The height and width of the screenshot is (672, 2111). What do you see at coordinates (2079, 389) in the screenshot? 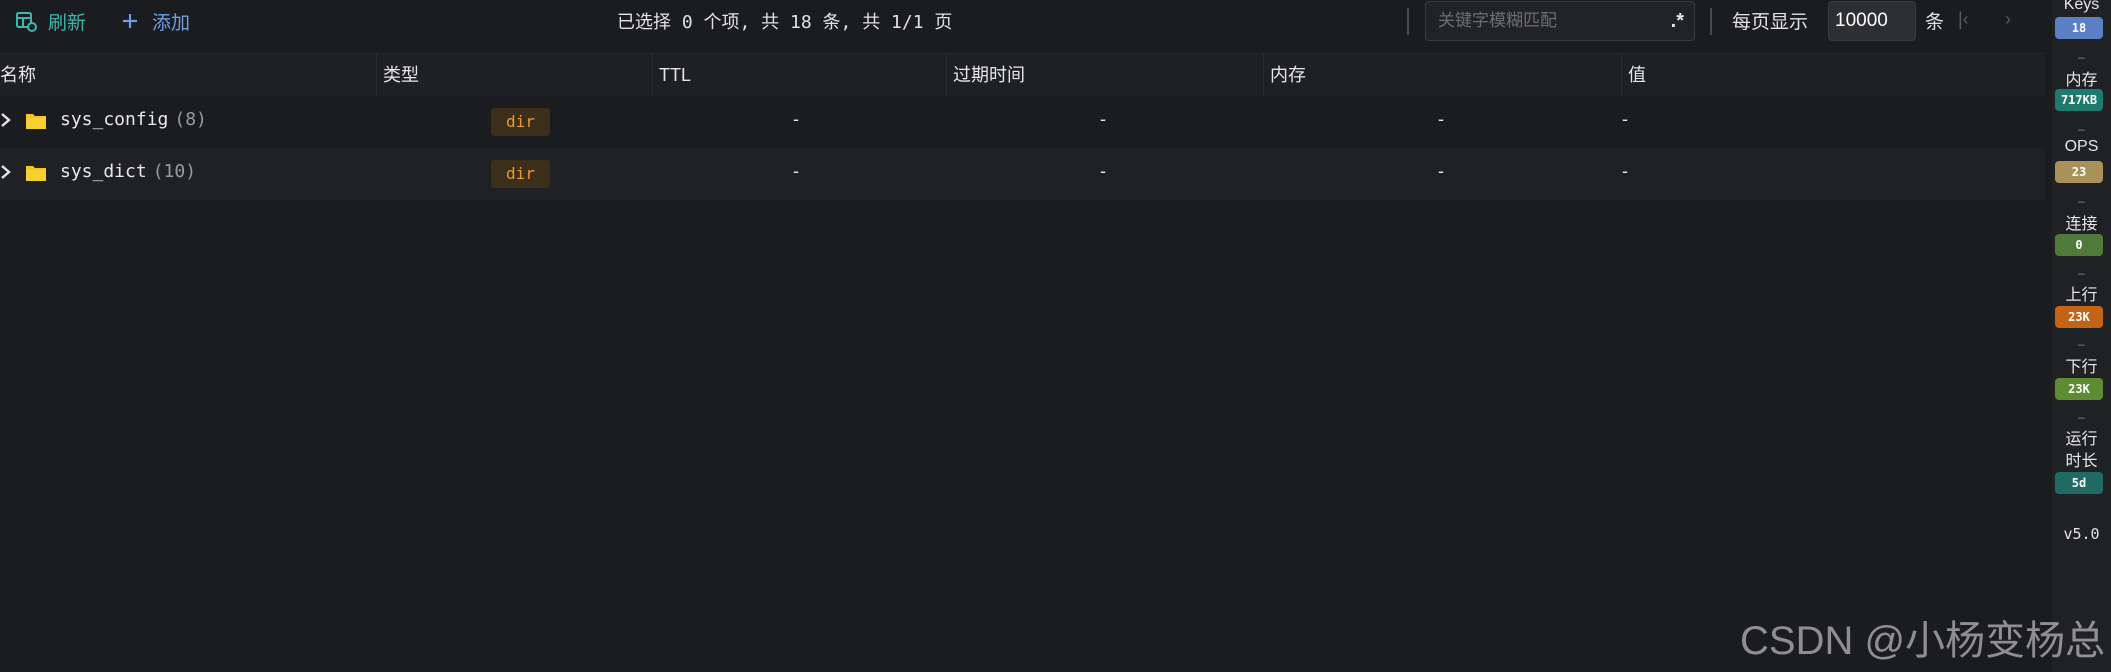
I see `stat-badge-download: 23K` at bounding box center [2079, 389].